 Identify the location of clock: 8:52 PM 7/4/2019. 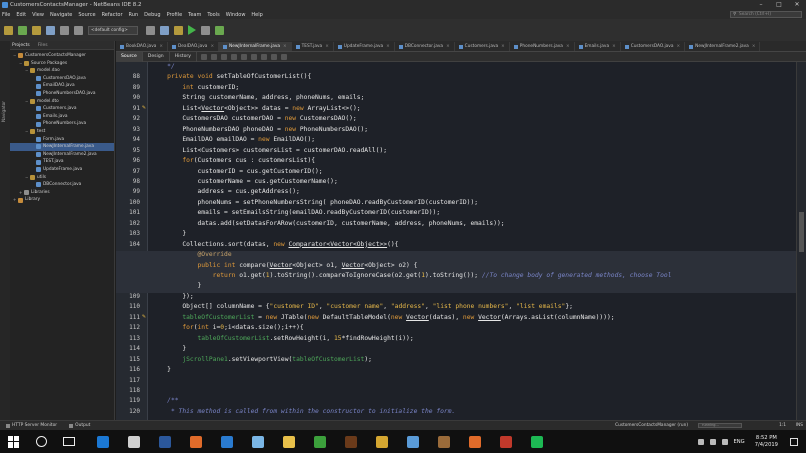
(766, 442).